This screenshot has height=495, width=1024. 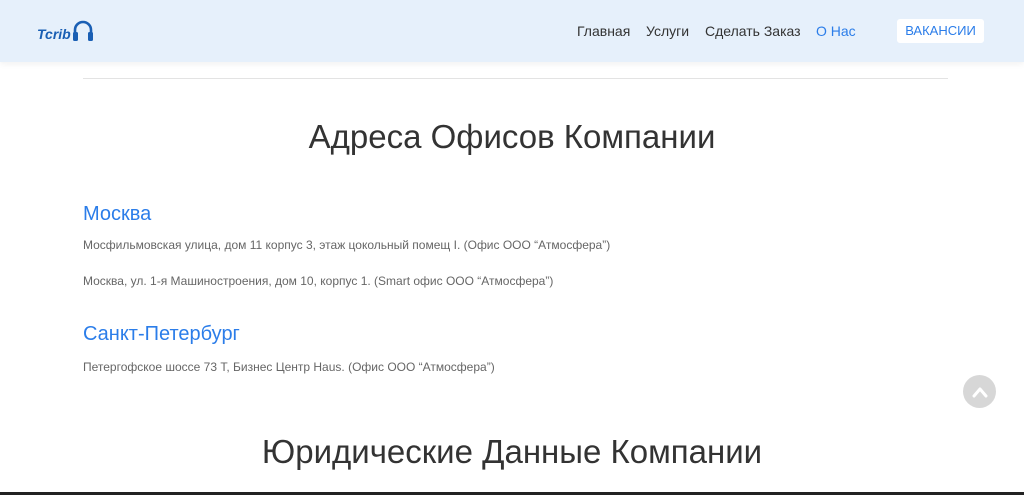 What do you see at coordinates (512, 451) in the screenshot?
I see `legal-title: Юридические Данные Компании` at bounding box center [512, 451].